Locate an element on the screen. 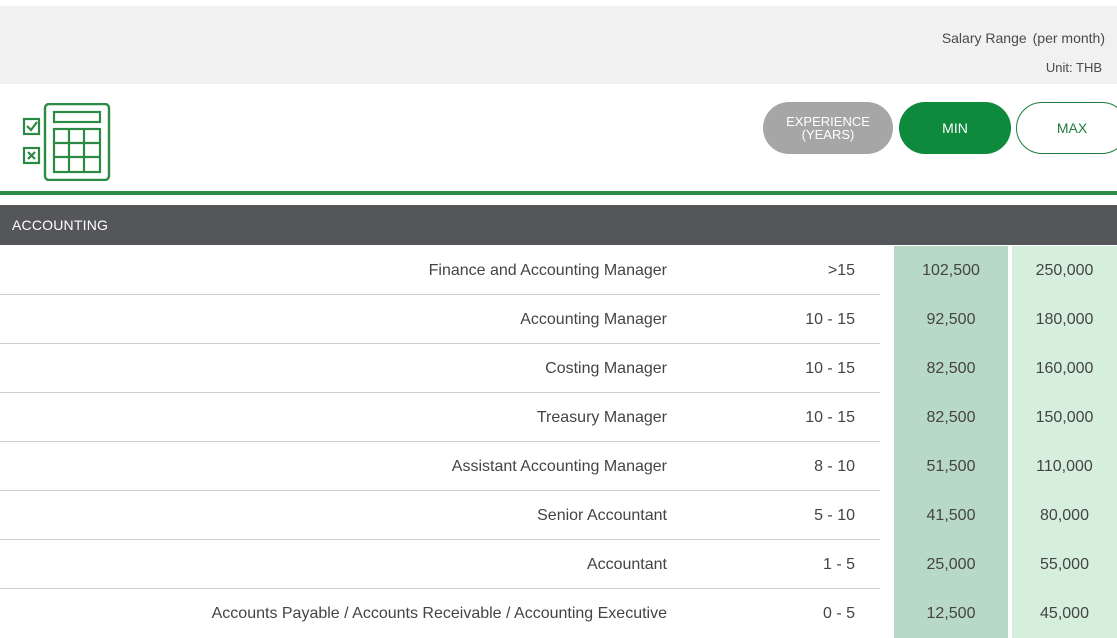 The image size is (1117, 638). table-row: Treasury Manager 10 - 15 82,500 150,000 is located at coordinates (558, 417).